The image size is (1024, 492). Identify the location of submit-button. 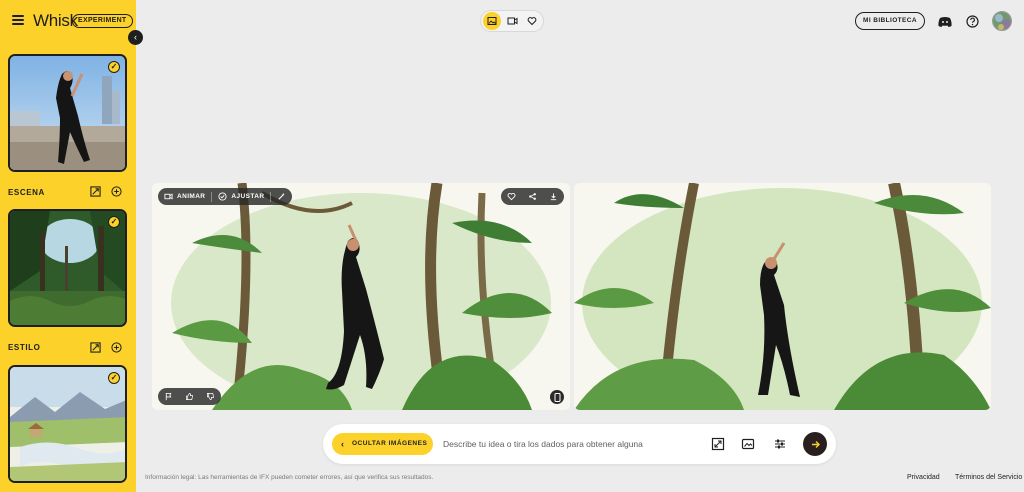
(815, 444).